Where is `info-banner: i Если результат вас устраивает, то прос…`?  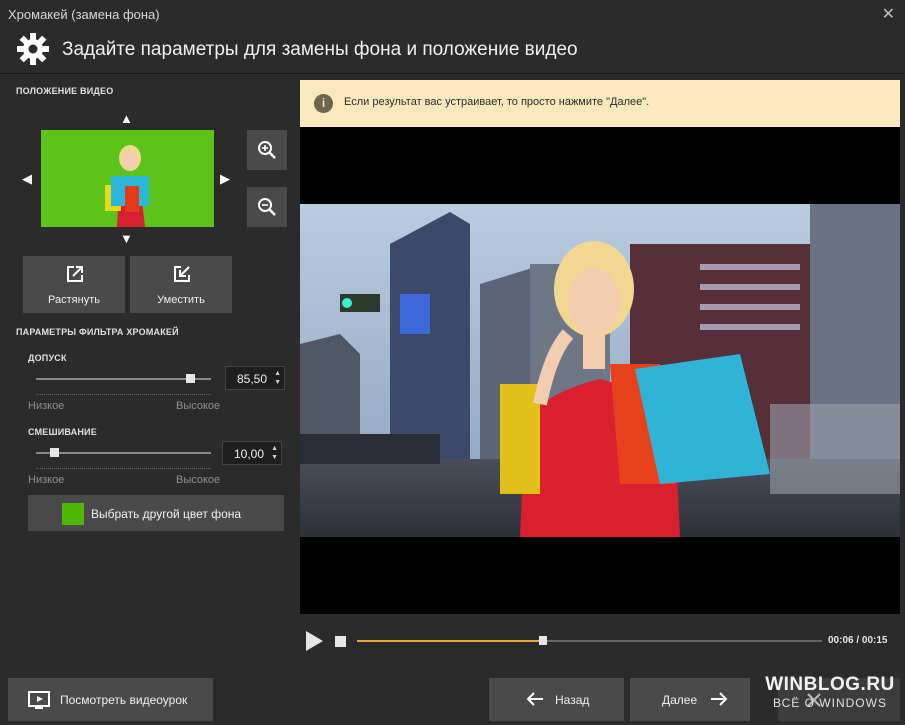
info-banner: i Если результат вас устраивает, то прос… is located at coordinates (600, 103).